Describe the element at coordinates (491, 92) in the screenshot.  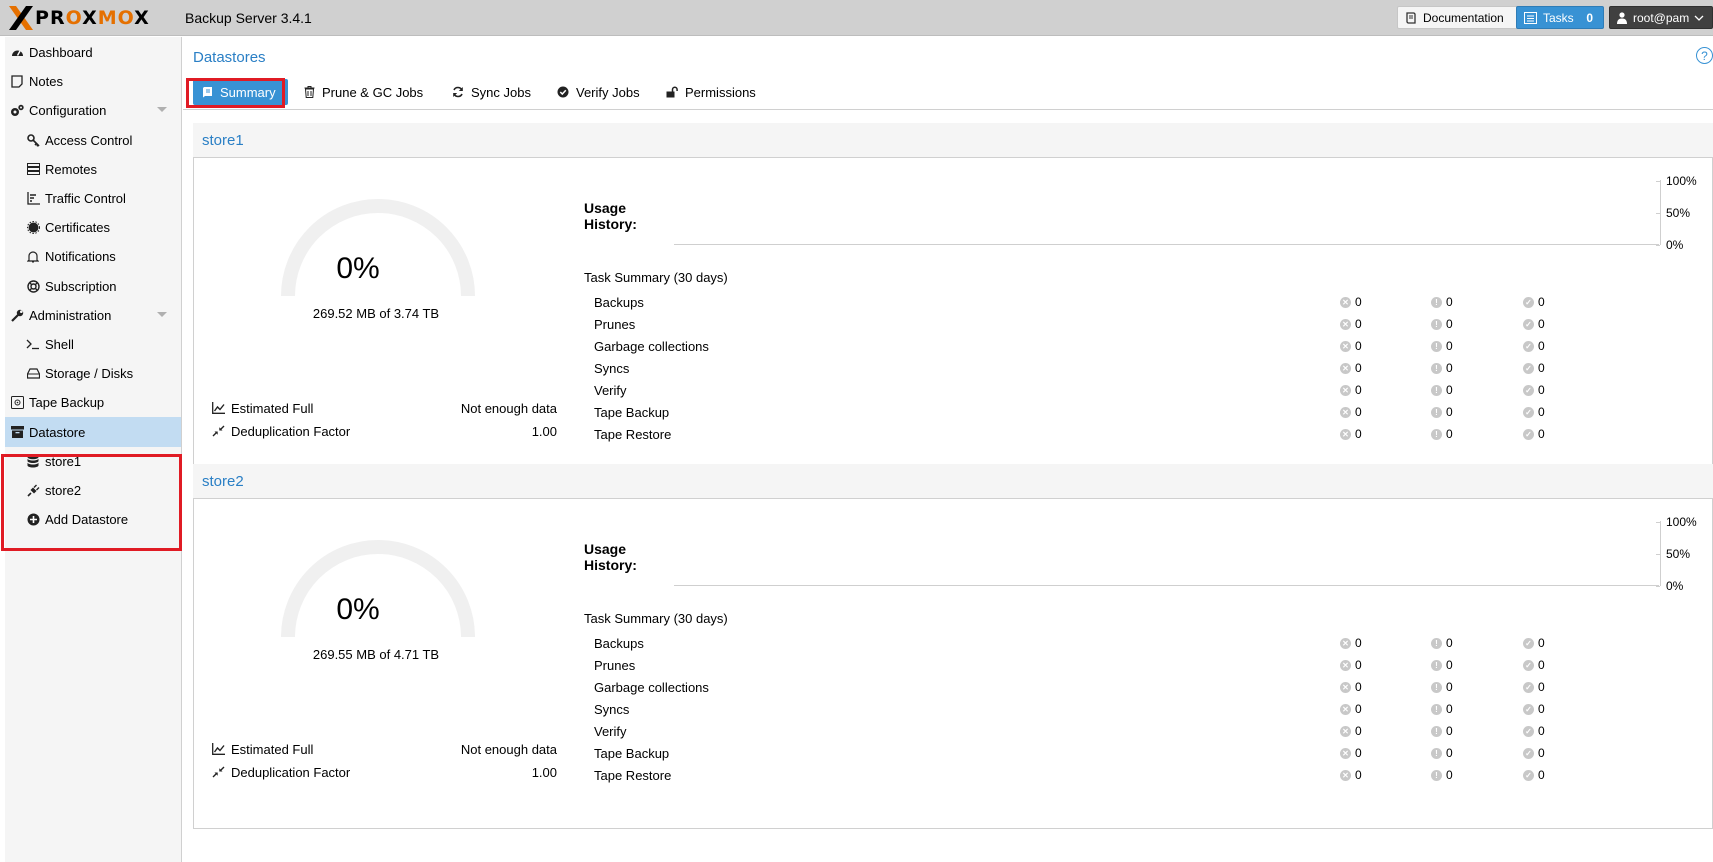
I see `tab-sync-jobs: Sync Jobs` at that location.